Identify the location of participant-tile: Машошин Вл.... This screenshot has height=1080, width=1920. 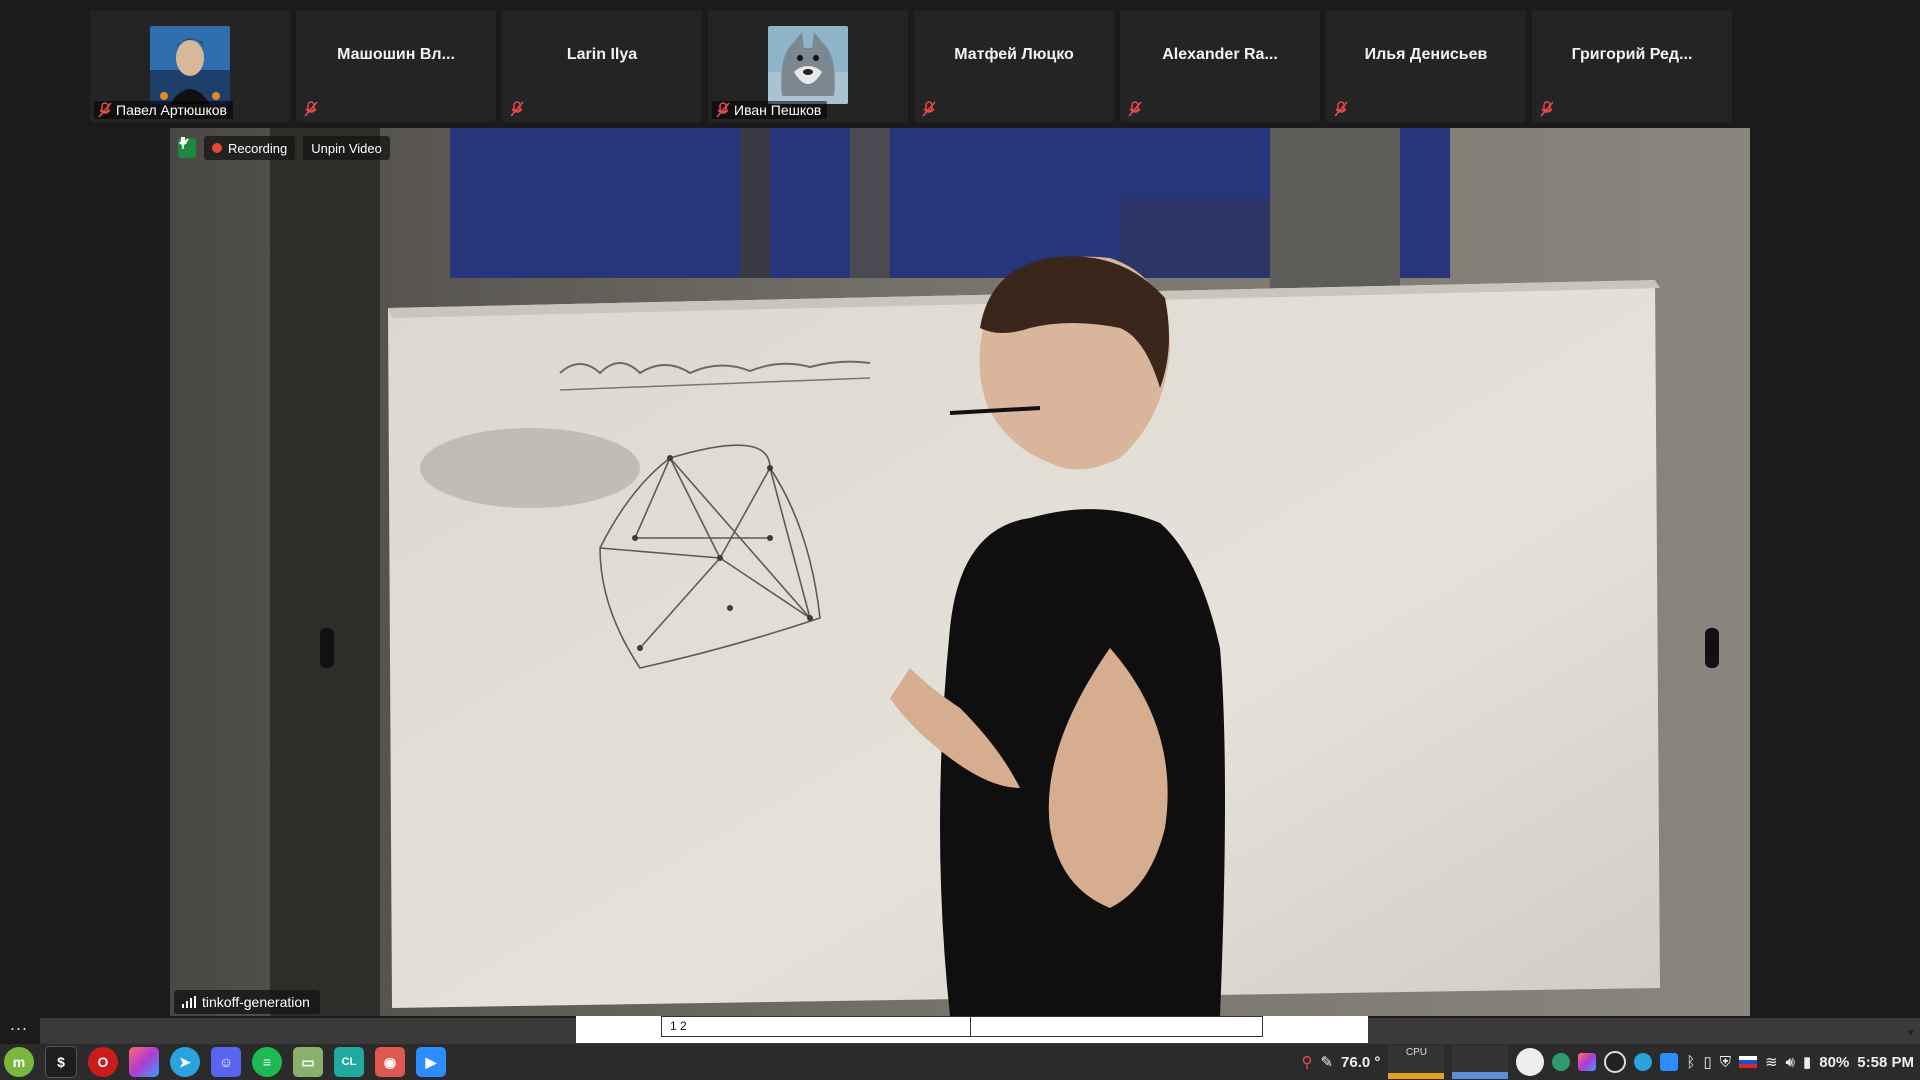
(396, 66).